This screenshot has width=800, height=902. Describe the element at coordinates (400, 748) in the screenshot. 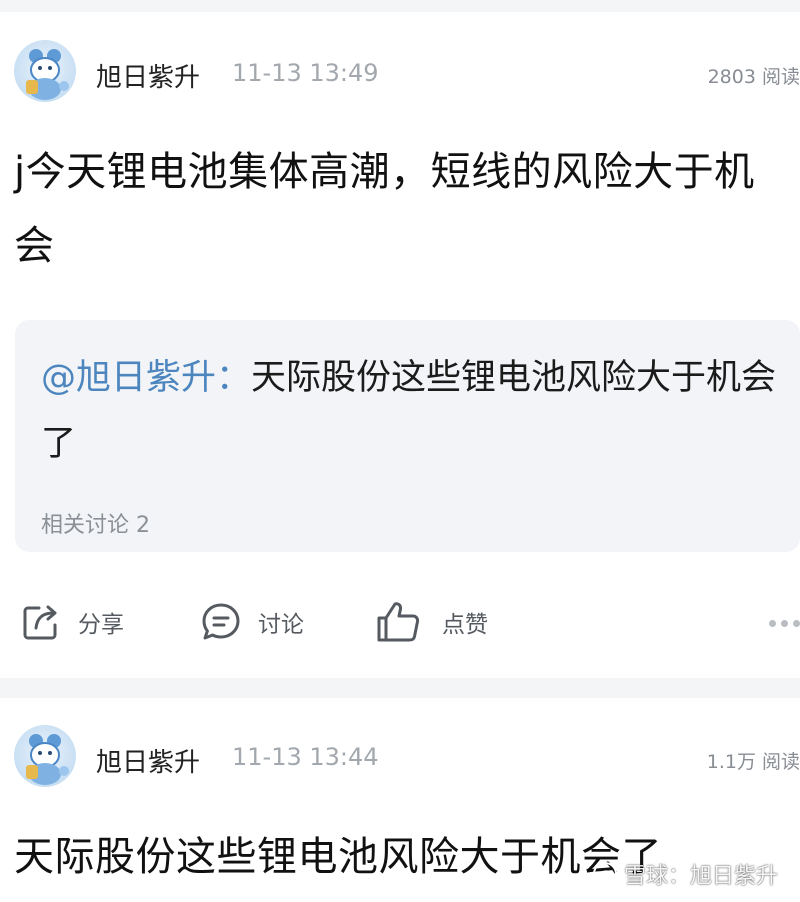

I see `post-header: 旭日紫升 11-13 13:44 1.1万 阅读` at that location.